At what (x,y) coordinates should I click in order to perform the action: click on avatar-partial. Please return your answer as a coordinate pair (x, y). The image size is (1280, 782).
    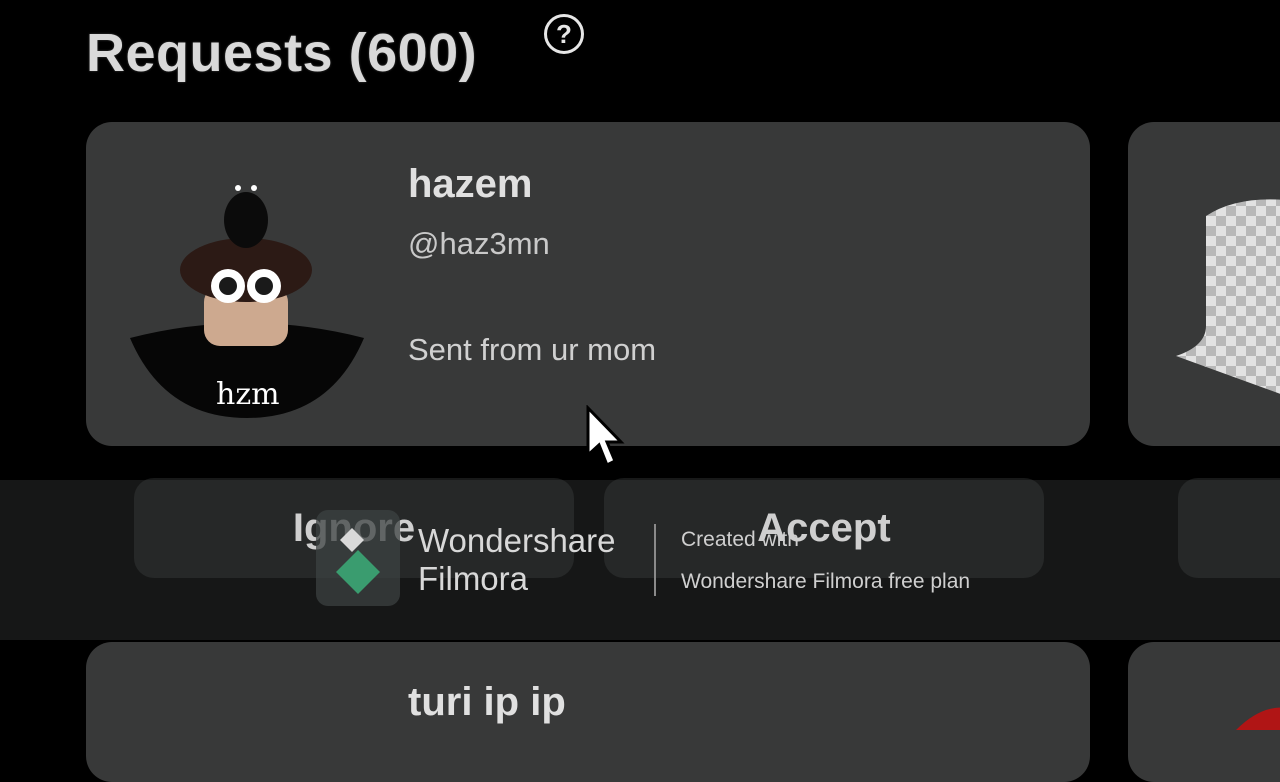
    Looking at the image, I should click on (1228, 306).